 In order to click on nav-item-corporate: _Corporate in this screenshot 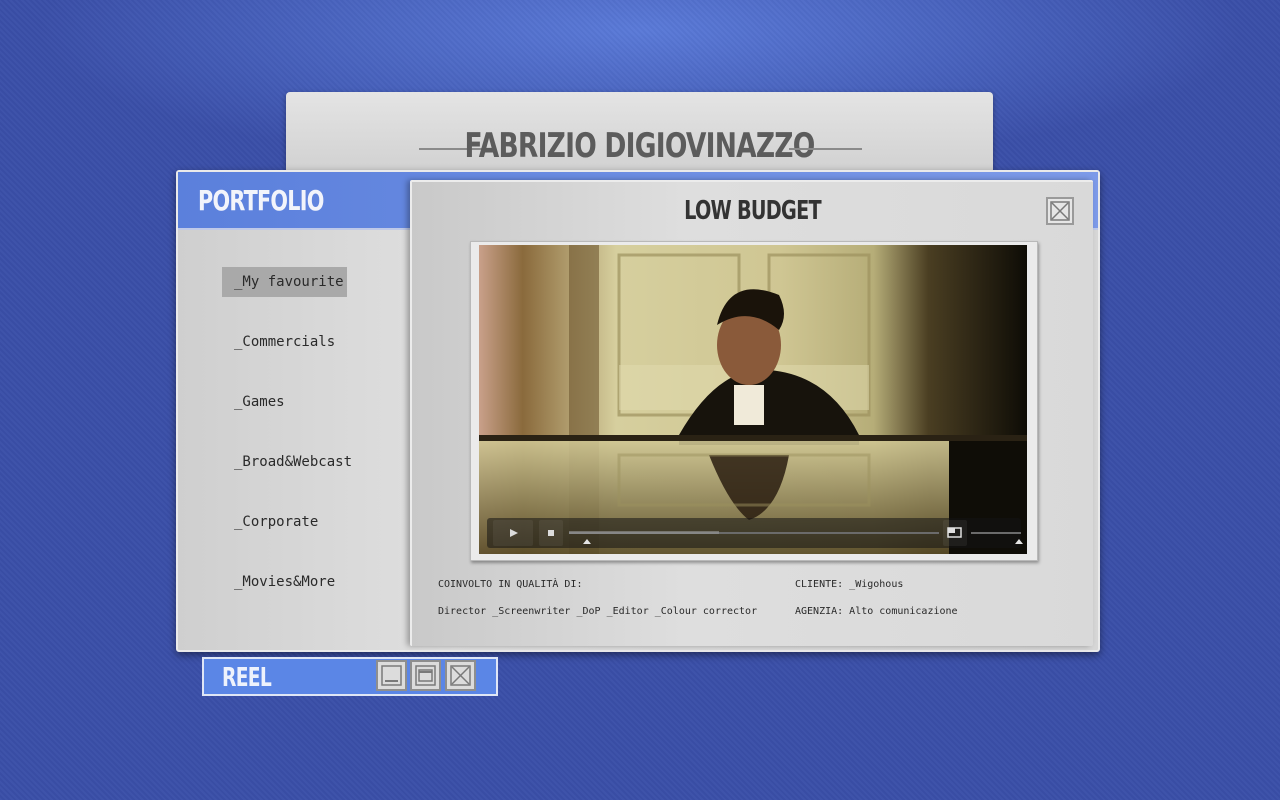, I will do `click(276, 522)`.